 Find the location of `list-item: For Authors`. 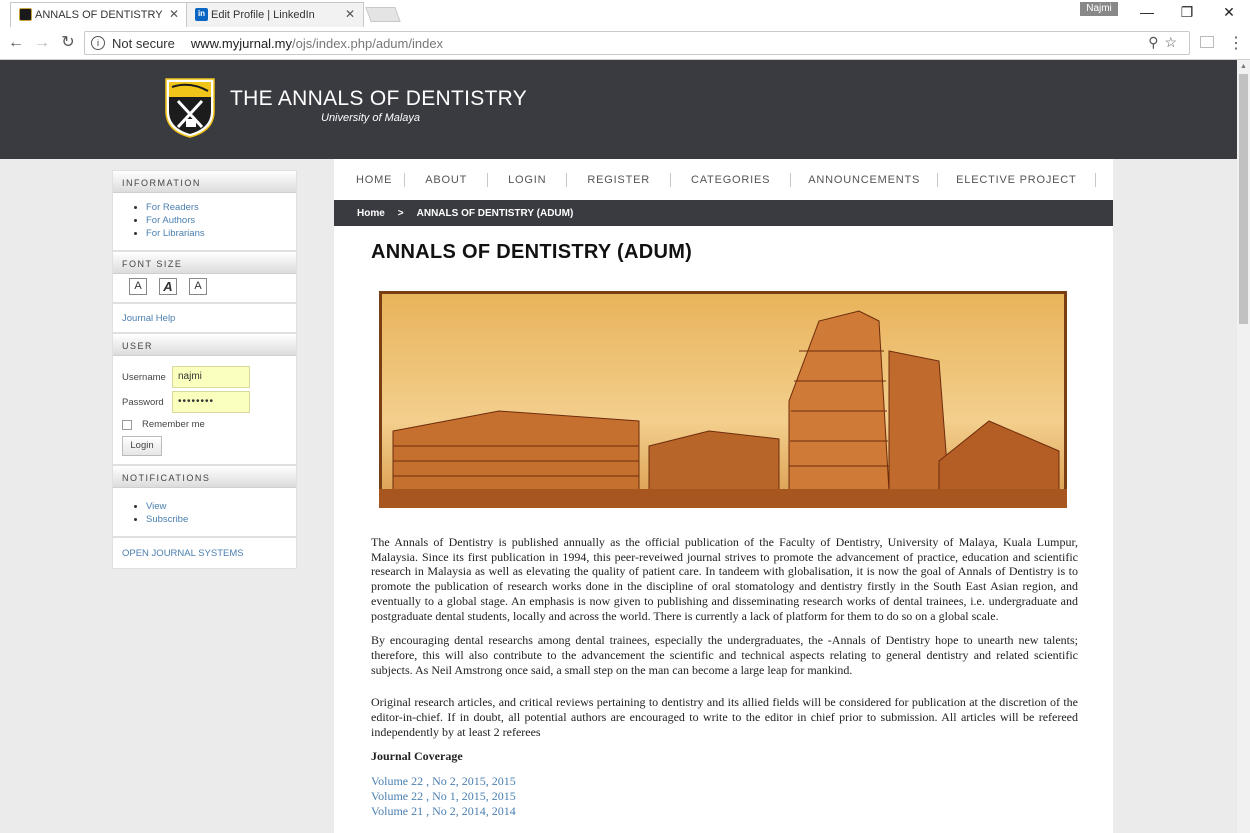

list-item: For Authors is located at coordinates (216, 220).